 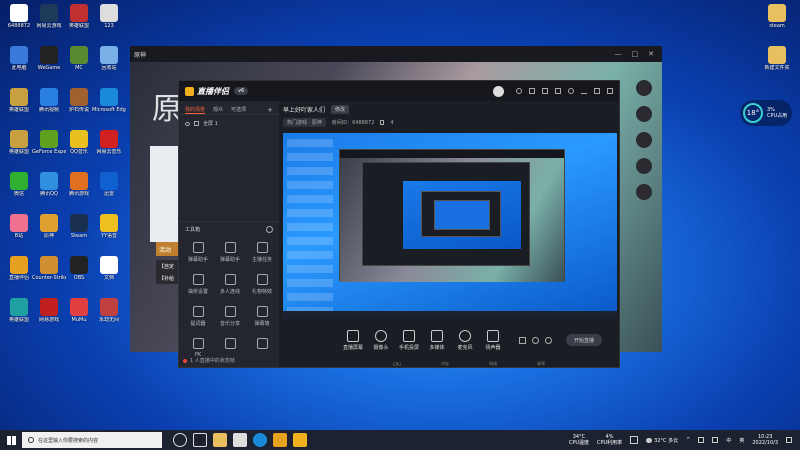 I want to click on desktop-icon: MC, so click(x=79, y=58).